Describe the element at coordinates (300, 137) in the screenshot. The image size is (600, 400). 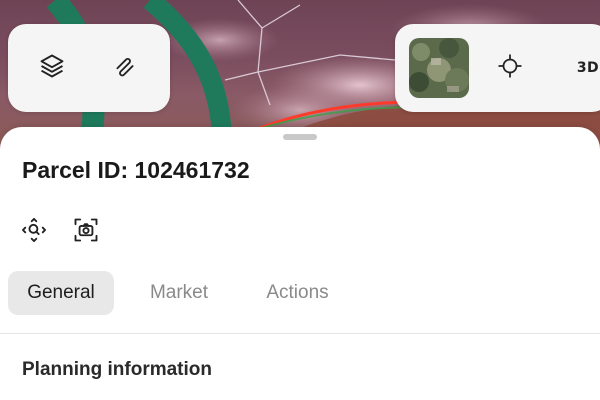
I see `sheet-drag-handle` at that location.